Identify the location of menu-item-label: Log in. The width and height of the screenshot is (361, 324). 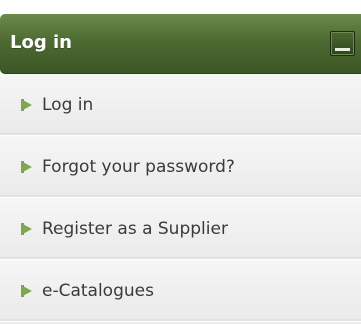
(67, 105).